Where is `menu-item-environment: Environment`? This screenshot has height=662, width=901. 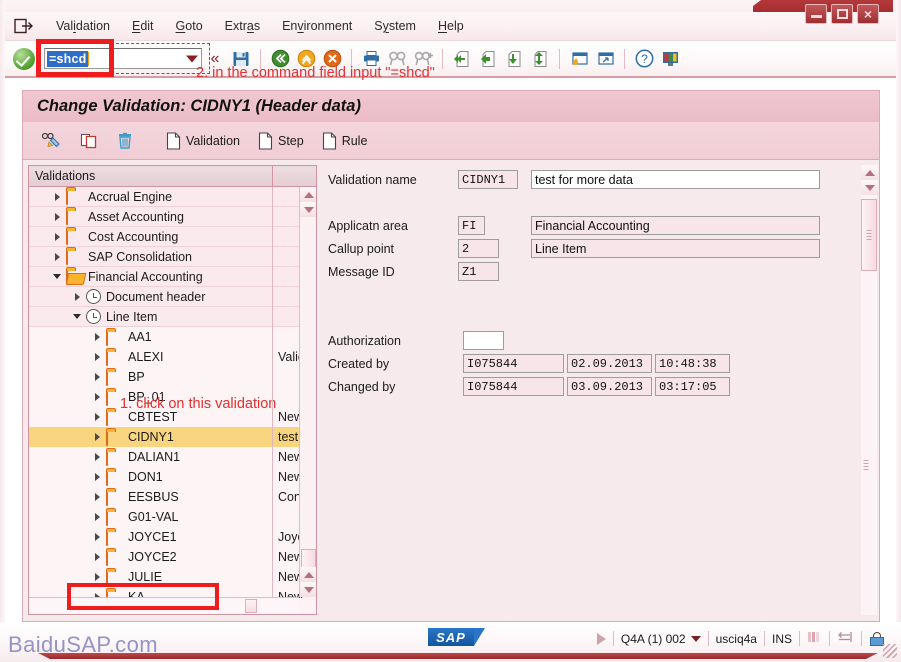 menu-item-environment: Environment is located at coordinates (317, 26).